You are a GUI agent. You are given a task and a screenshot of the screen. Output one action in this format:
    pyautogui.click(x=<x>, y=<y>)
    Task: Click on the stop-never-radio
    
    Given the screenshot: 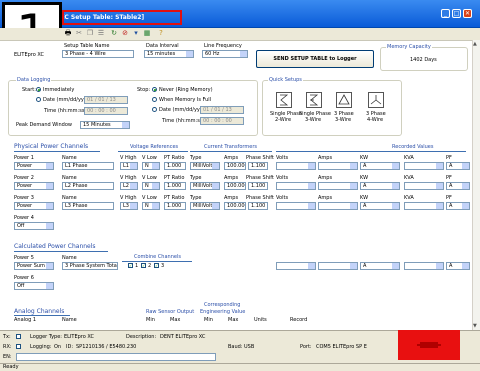 What is the action you would take?
    pyautogui.click(x=154, y=89)
    